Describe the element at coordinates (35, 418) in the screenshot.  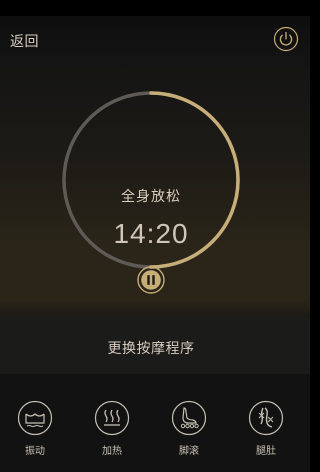
I see `vibration-icon` at that location.